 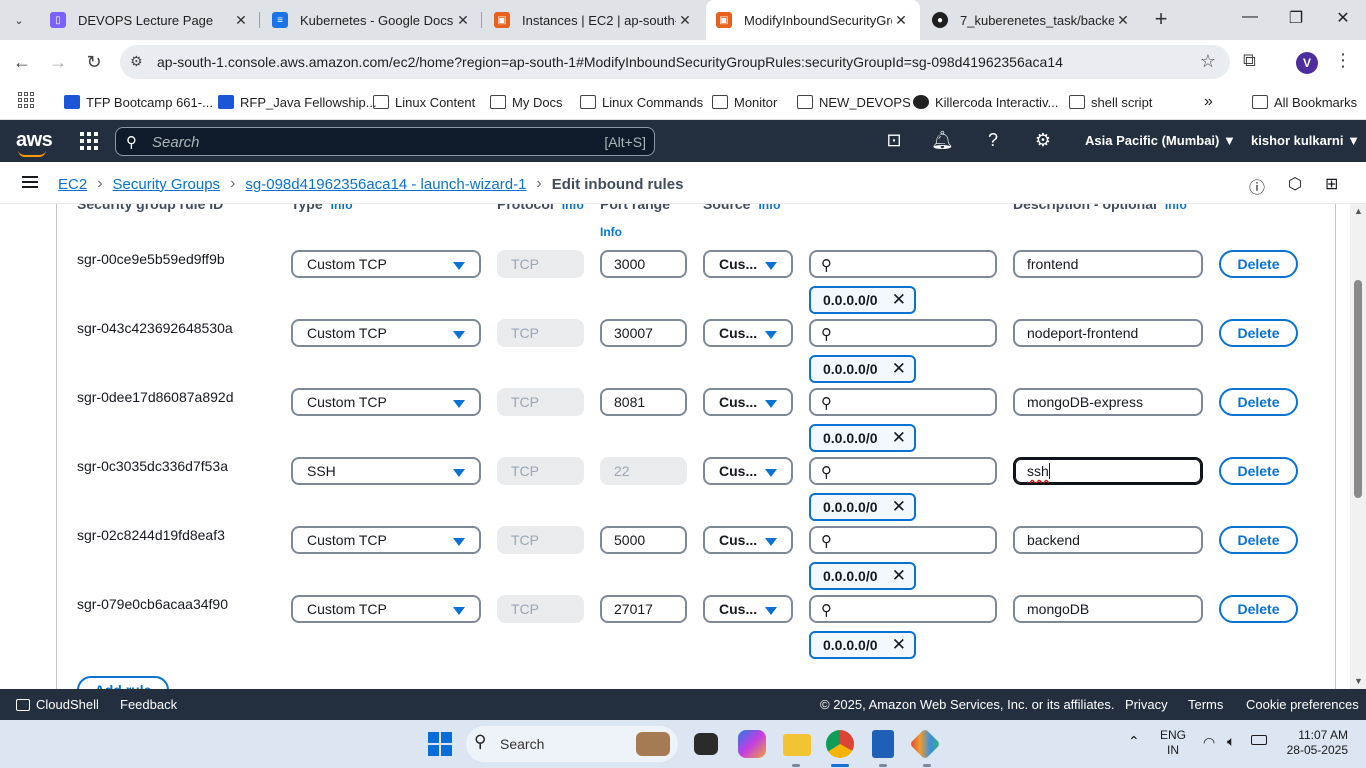 I want to click on description-input: ssh, so click(x=1108, y=471).